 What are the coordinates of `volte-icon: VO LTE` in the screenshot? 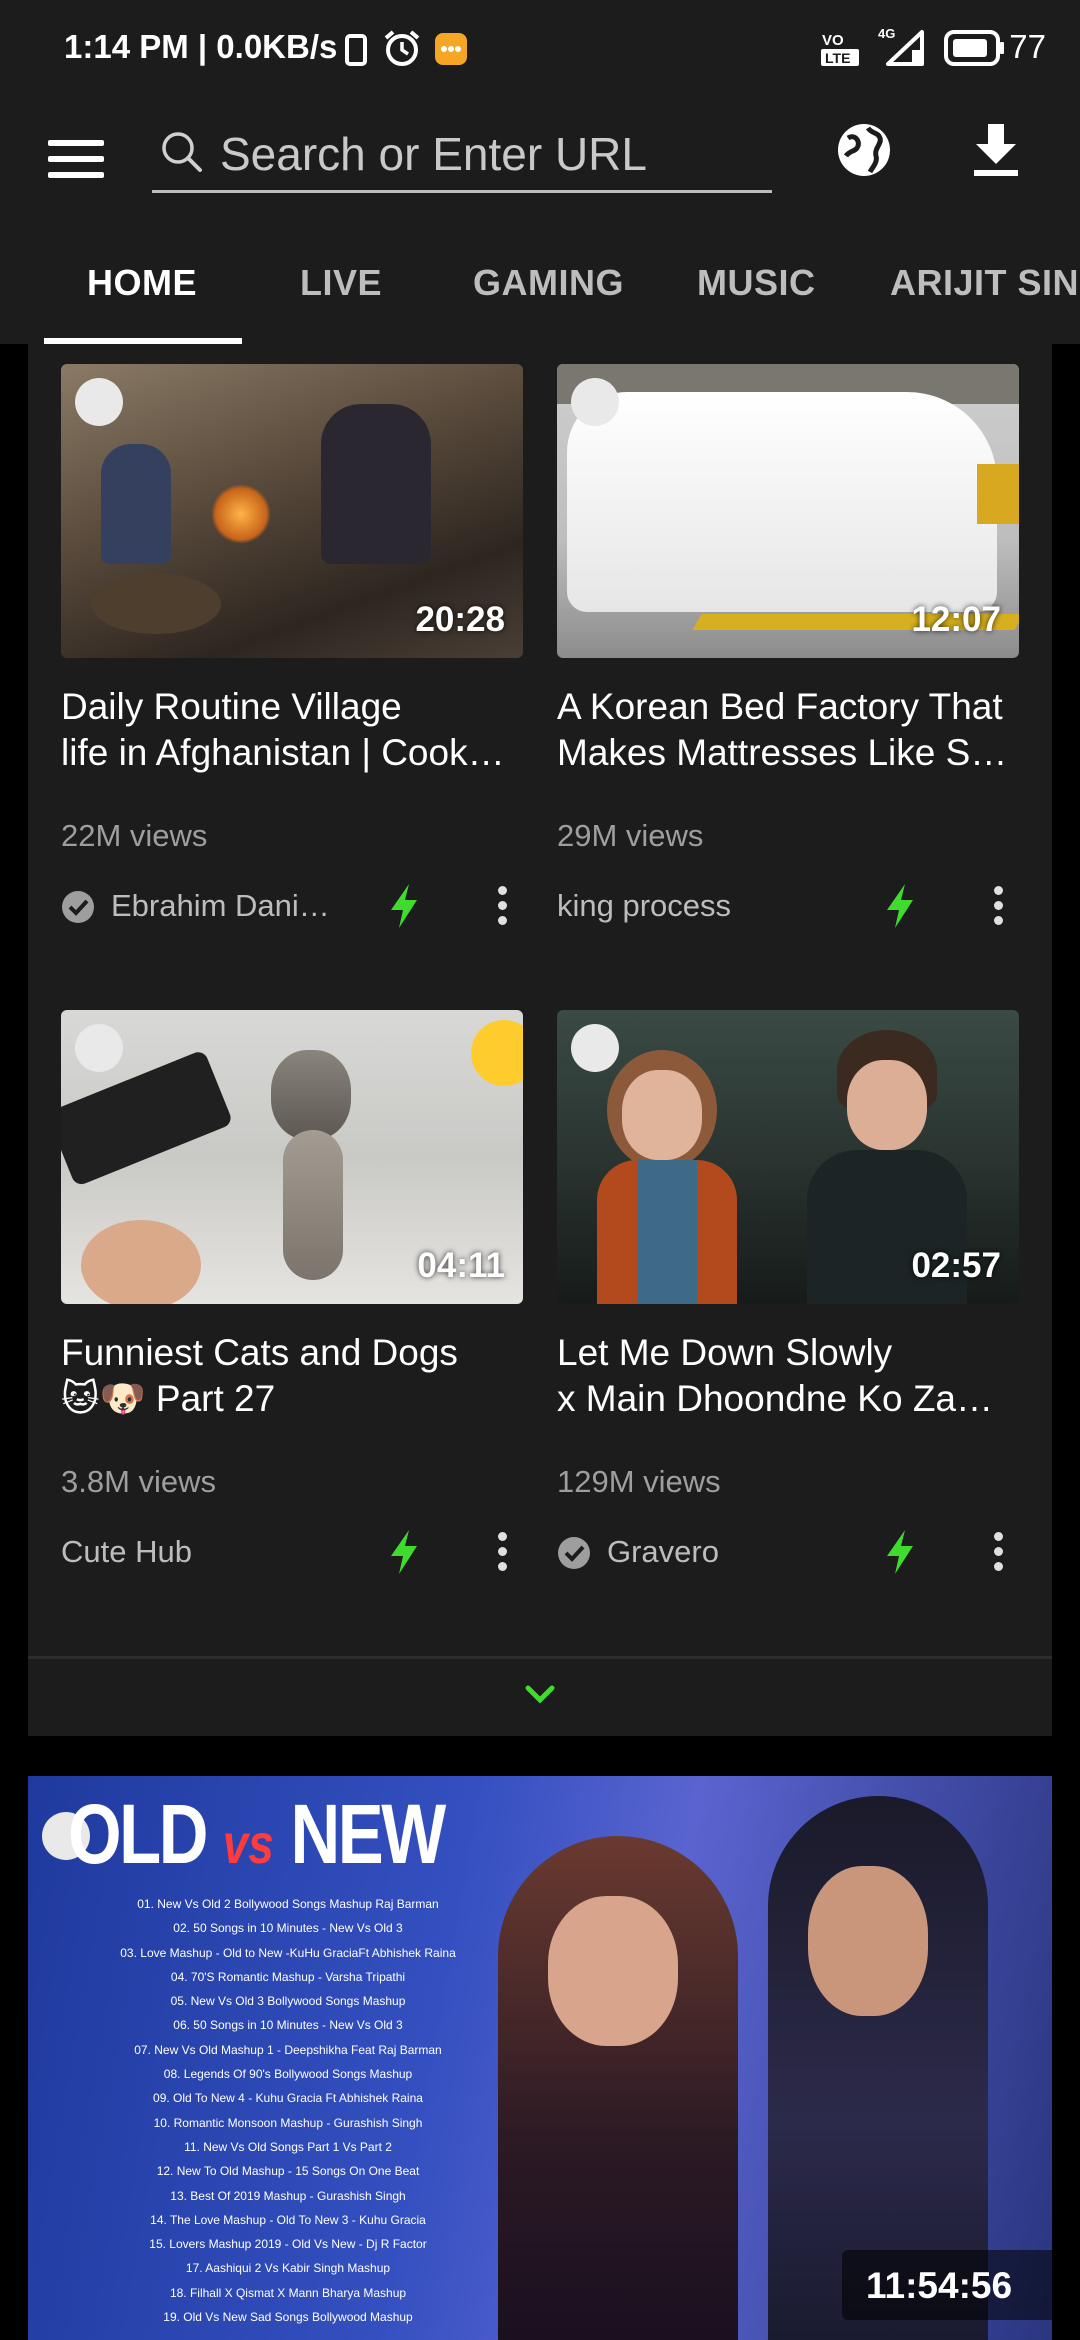 It's located at (840, 49).